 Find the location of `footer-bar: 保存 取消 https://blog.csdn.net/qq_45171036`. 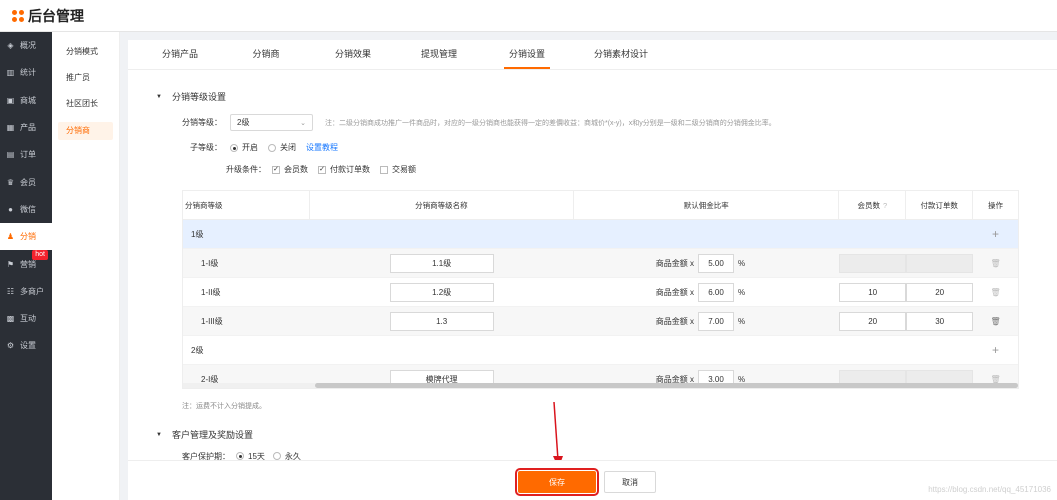

footer-bar: 保存 取消 https://blog.csdn.net/qq_45171036 is located at coordinates (592, 480).